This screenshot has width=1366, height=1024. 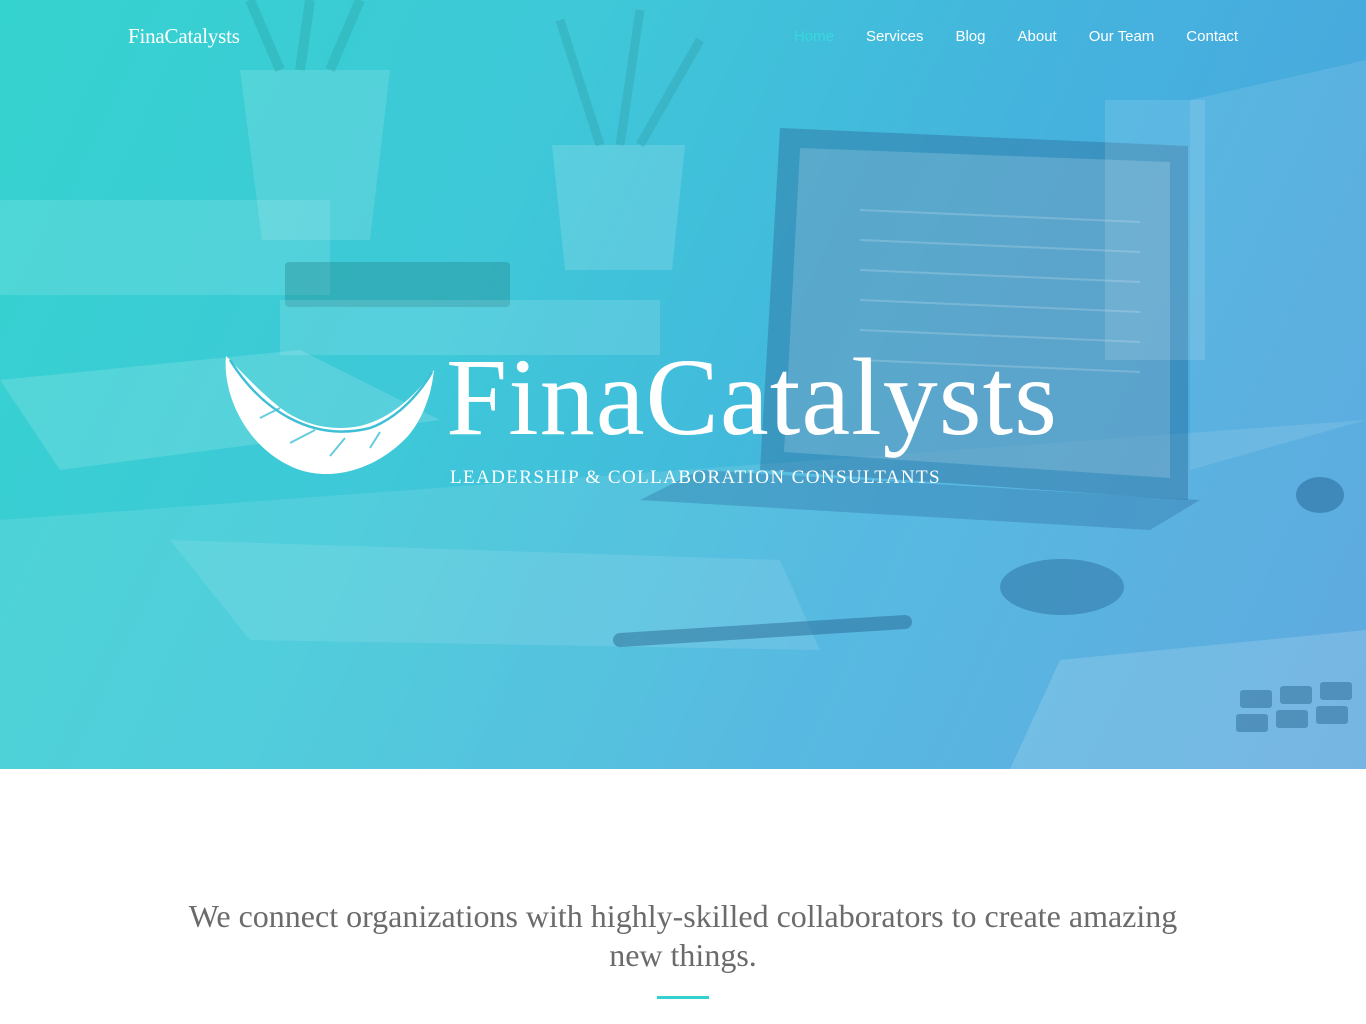 I want to click on feather-icon, so click(x=329, y=415).